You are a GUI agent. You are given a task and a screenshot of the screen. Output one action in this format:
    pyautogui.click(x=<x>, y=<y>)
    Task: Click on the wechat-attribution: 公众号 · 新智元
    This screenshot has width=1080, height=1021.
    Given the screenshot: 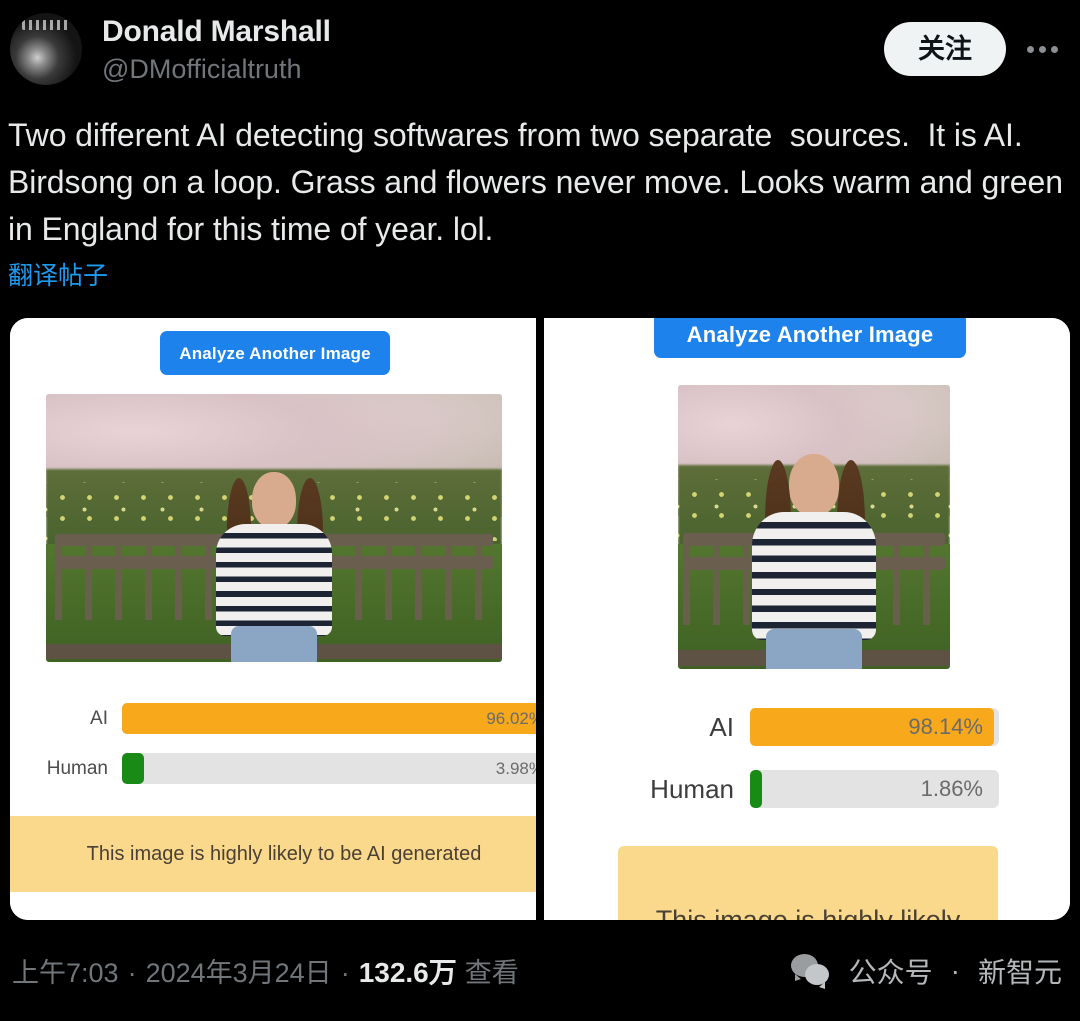 What is the action you would take?
    pyautogui.click(x=926, y=971)
    